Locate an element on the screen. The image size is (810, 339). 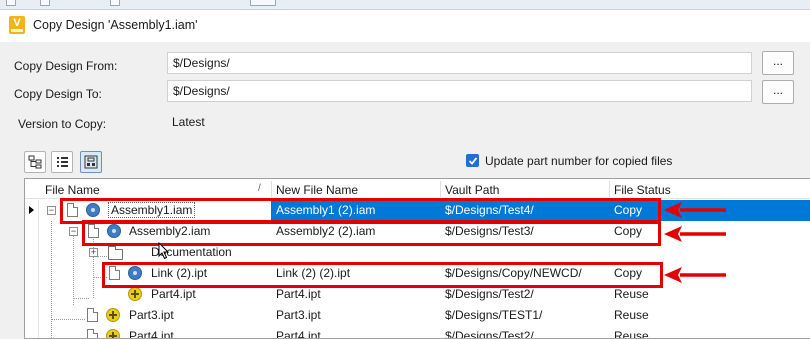
parent-window-strip is located at coordinates (405, 5).